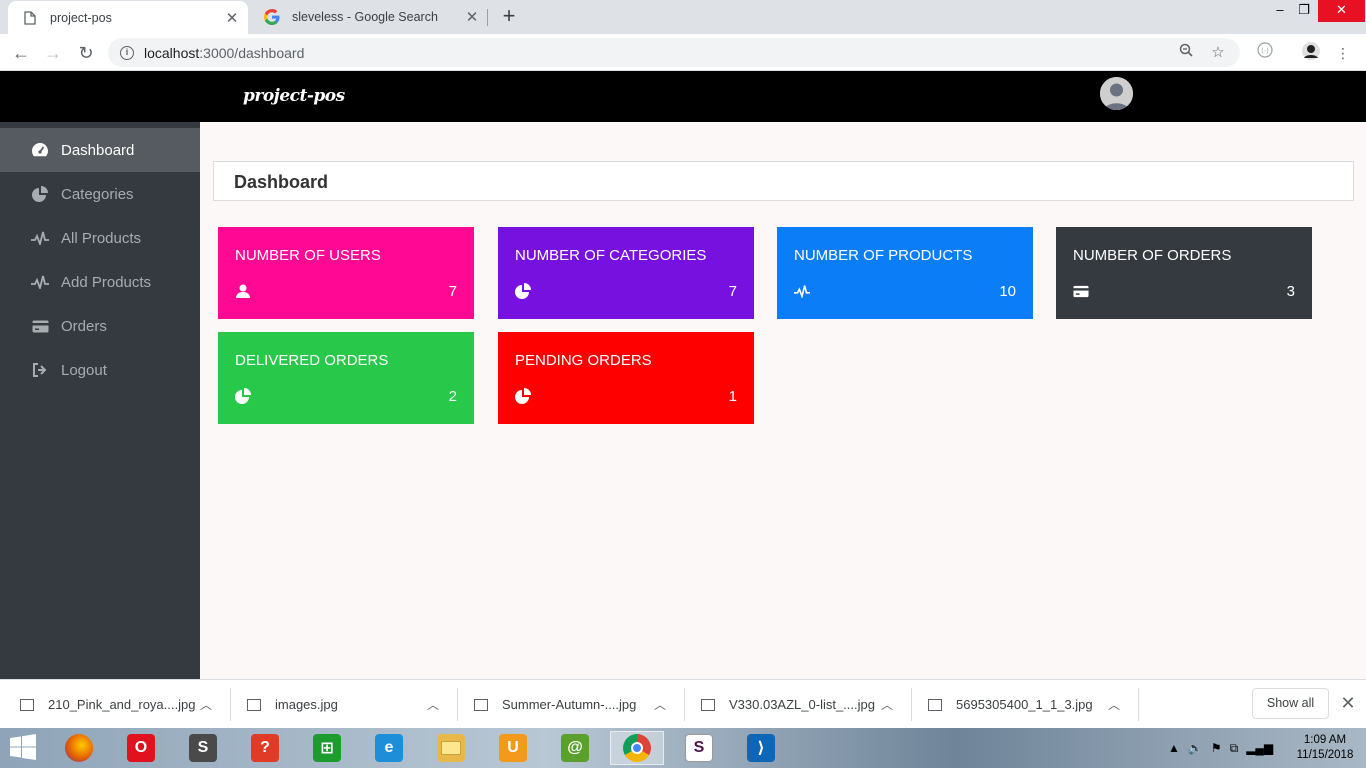  I want to click on stat-card-value: 7, so click(452, 291).